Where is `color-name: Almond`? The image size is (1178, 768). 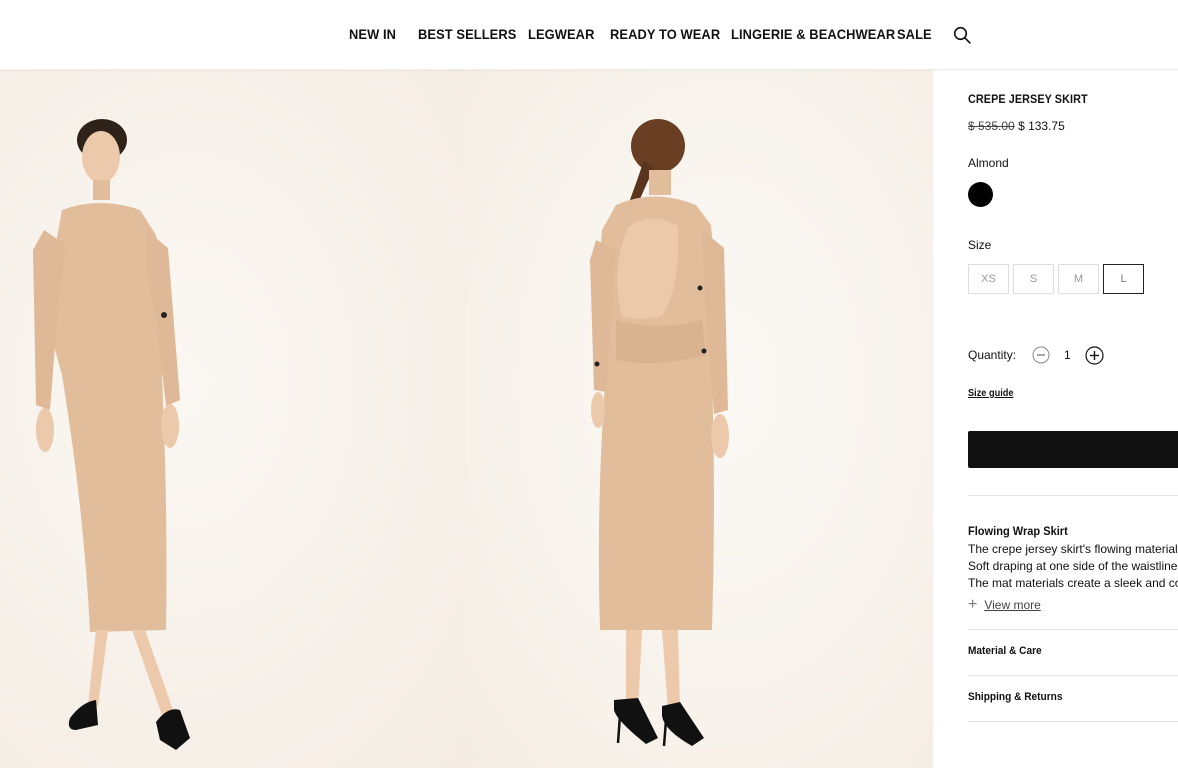 color-name: Almond is located at coordinates (988, 163).